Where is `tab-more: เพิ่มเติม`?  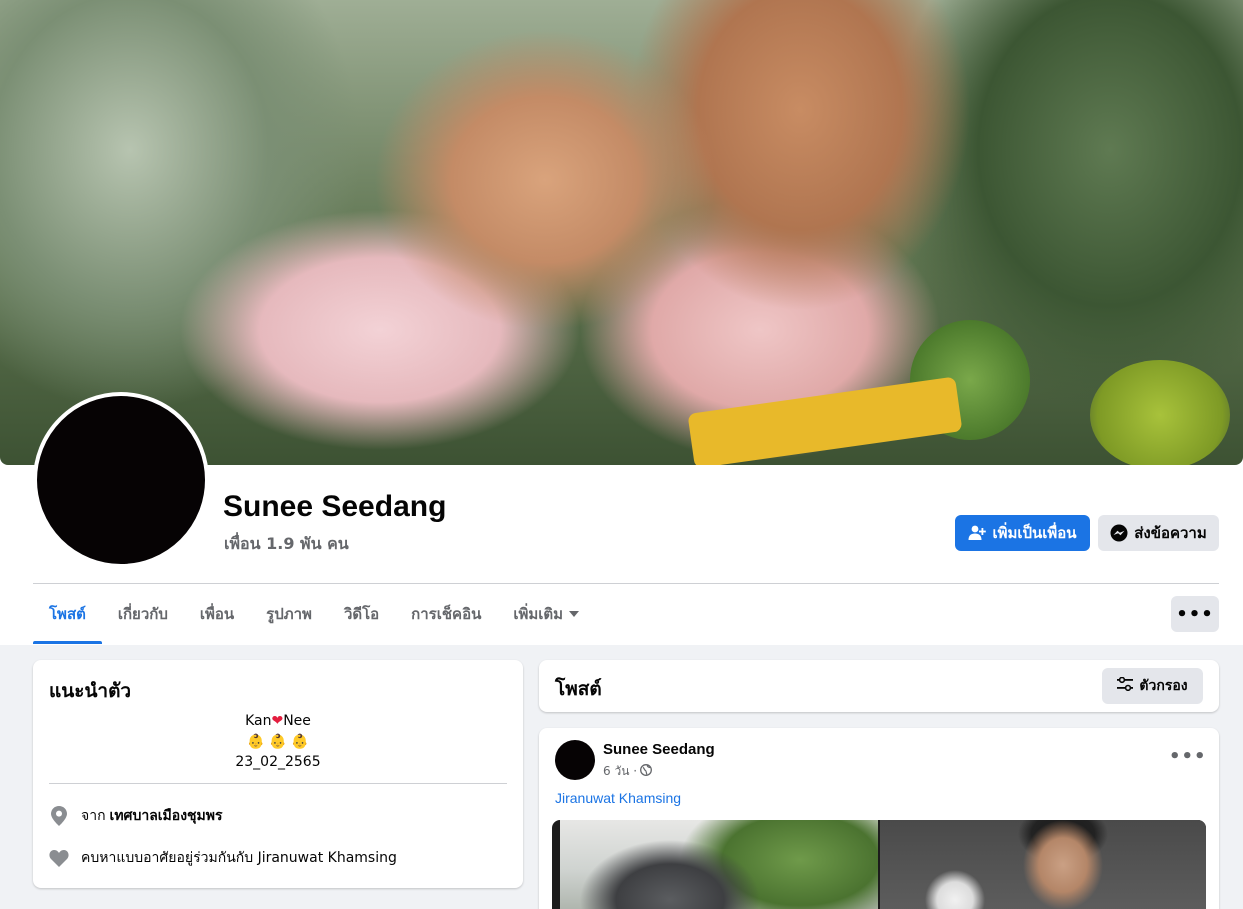 tab-more: เพิ่มเติม is located at coordinates (546, 614).